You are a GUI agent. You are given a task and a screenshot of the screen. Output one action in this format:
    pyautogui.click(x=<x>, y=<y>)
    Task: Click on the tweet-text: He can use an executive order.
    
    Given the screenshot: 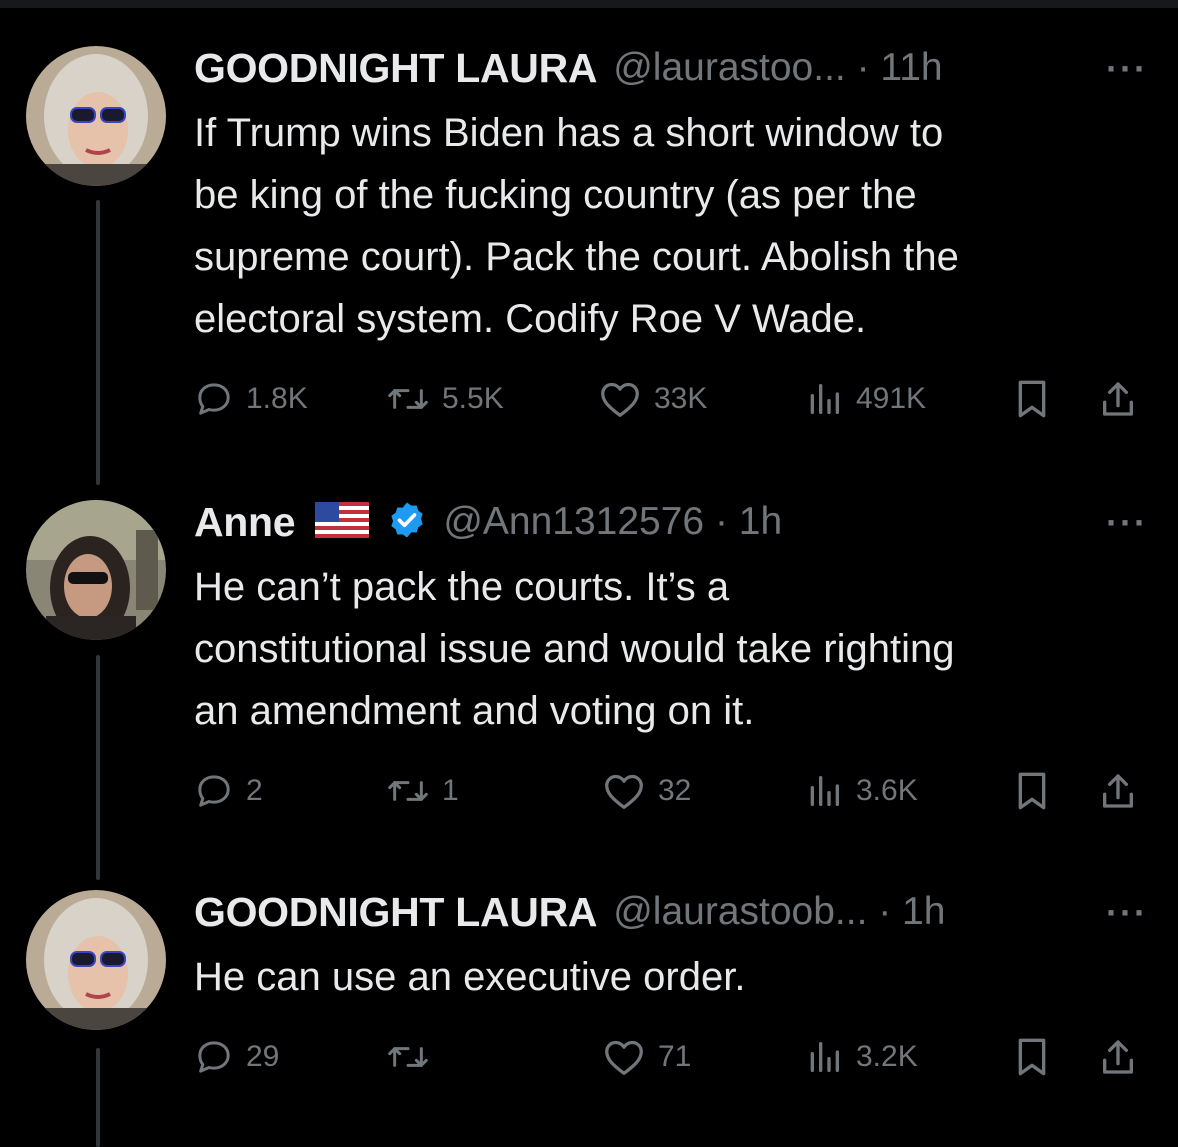 What is the action you would take?
    pyautogui.click(x=470, y=977)
    